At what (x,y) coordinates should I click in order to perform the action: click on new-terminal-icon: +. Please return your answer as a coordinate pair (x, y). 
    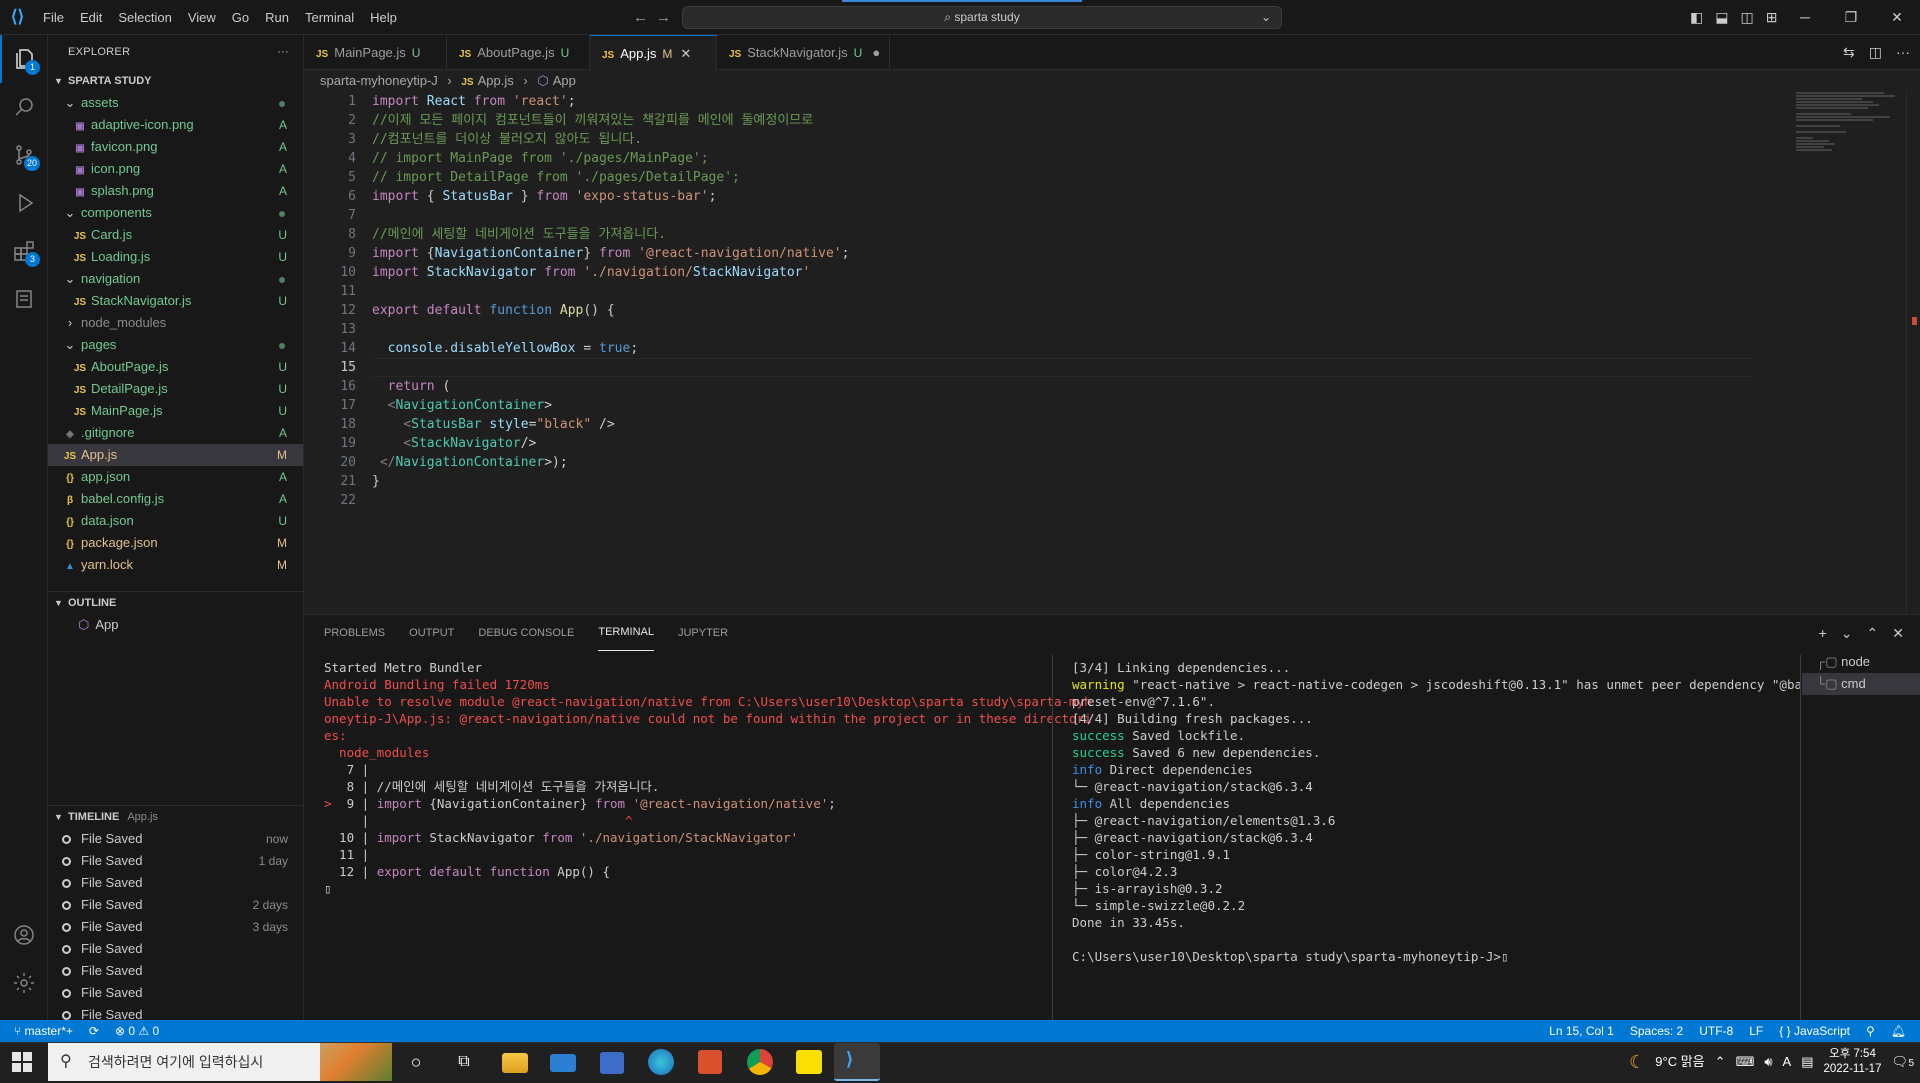
    Looking at the image, I should click on (1823, 633).